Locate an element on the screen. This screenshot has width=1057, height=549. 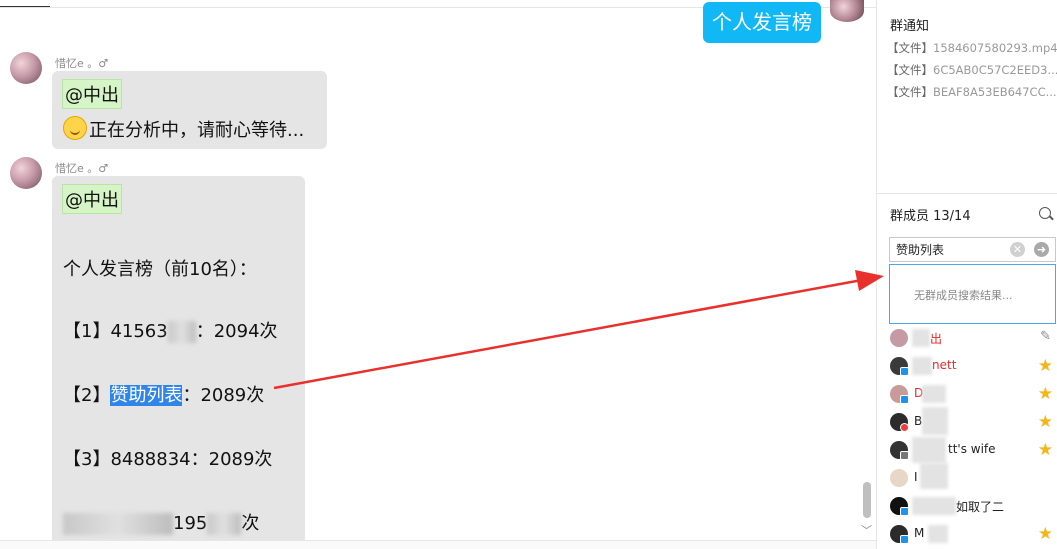
rank-title: 个人发言榜（前10名）： is located at coordinates (160, 269).